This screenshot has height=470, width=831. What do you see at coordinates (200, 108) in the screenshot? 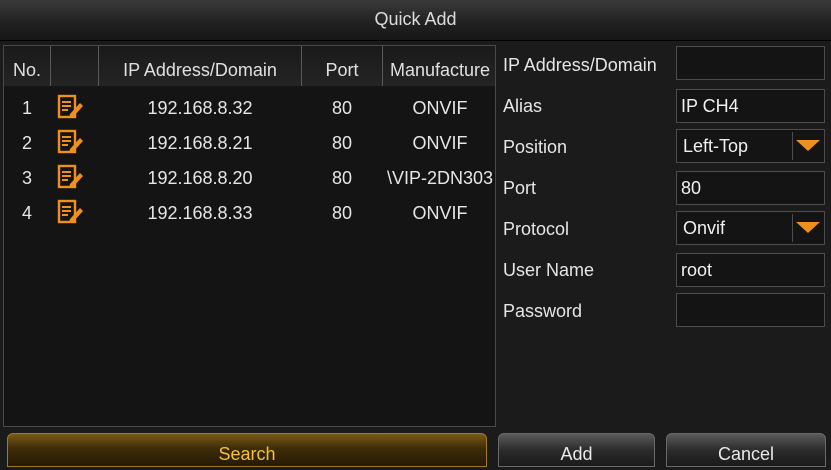
I see `row-ip-address: 192.168.8.32` at bounding box center [200, 108].